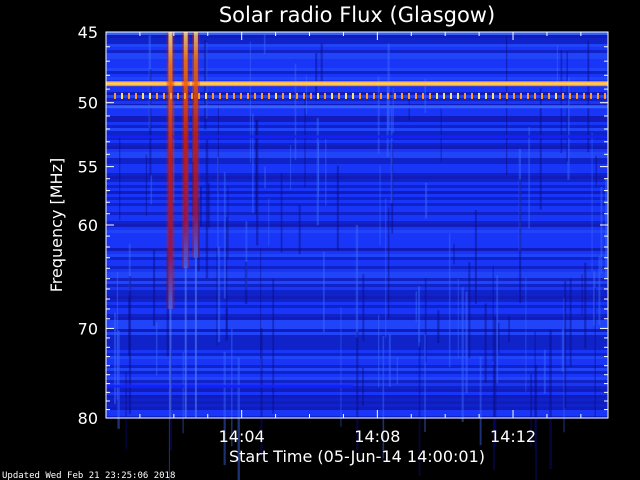 Image resolution: width=640 pixels, height=480 pixels. I want to click on chart-title: Solar radio Flux (Glasgow), so click(357, 15).